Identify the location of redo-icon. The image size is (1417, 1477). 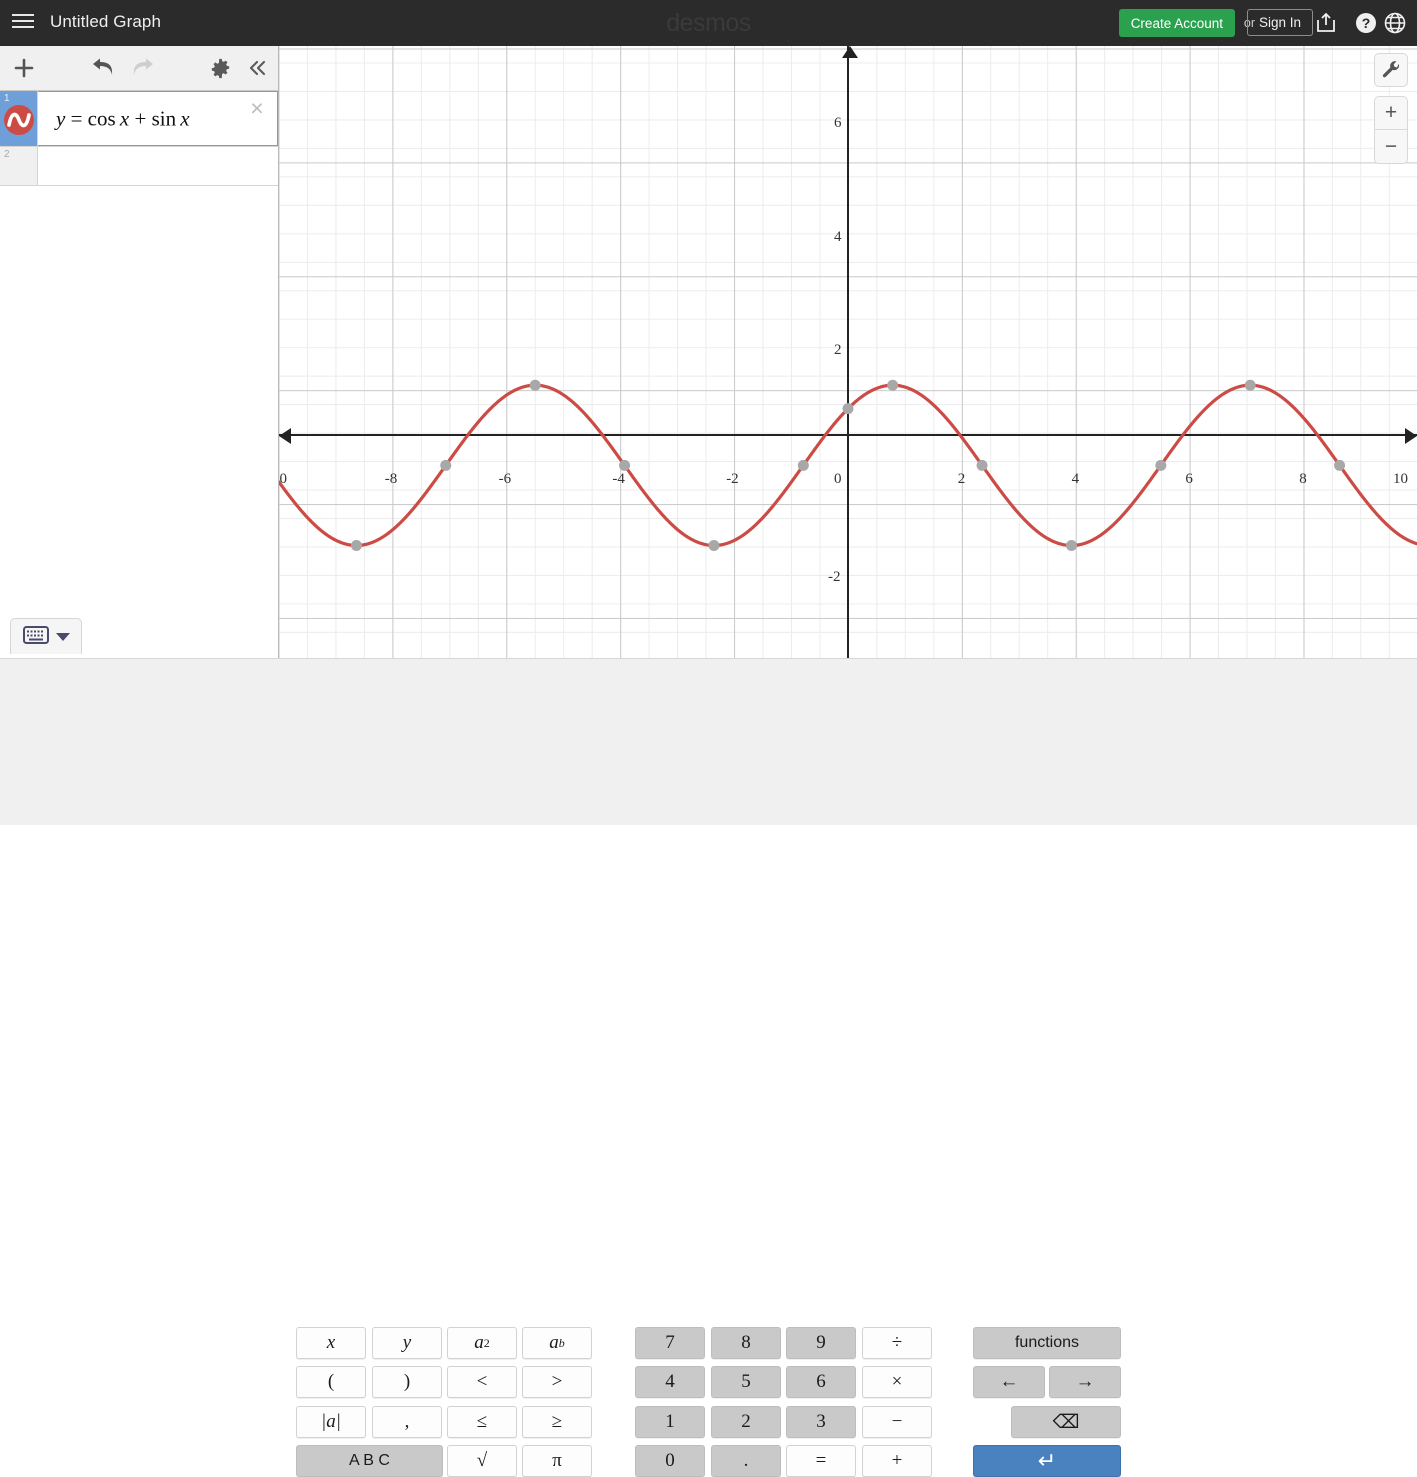
(141, 68).